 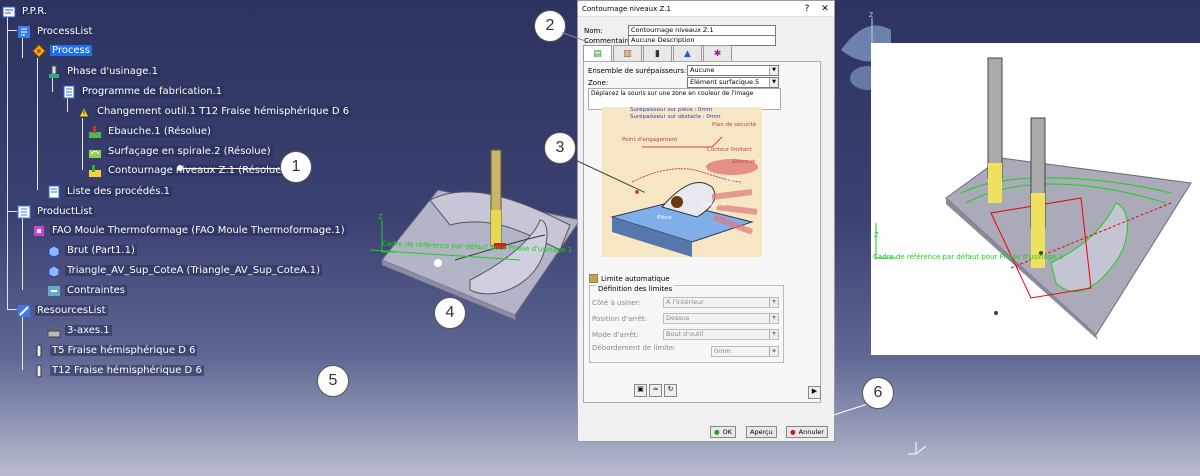 I want to click on comment-label: Commentaire:, so click(x=609, y=40).